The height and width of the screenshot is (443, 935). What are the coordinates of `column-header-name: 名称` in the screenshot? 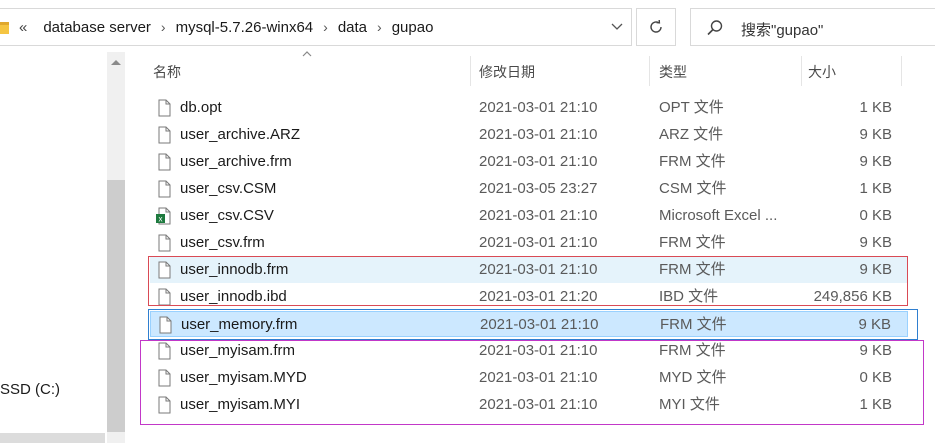 It's located at (167, 72).